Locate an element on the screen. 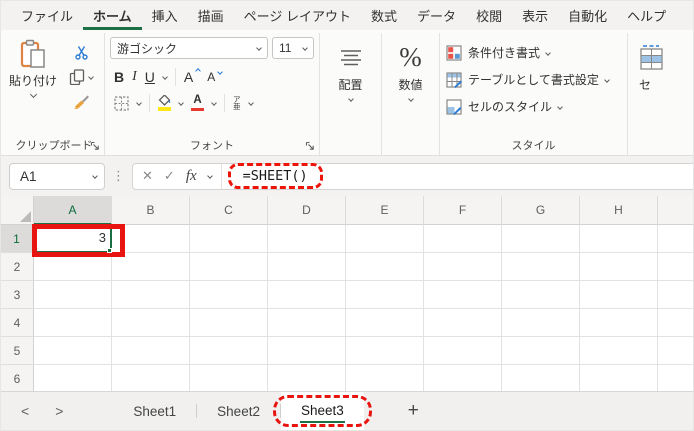 Image resolution: width=694 pixels, height=431 pixels. cell-C2 is located at coordinates (229, 267).